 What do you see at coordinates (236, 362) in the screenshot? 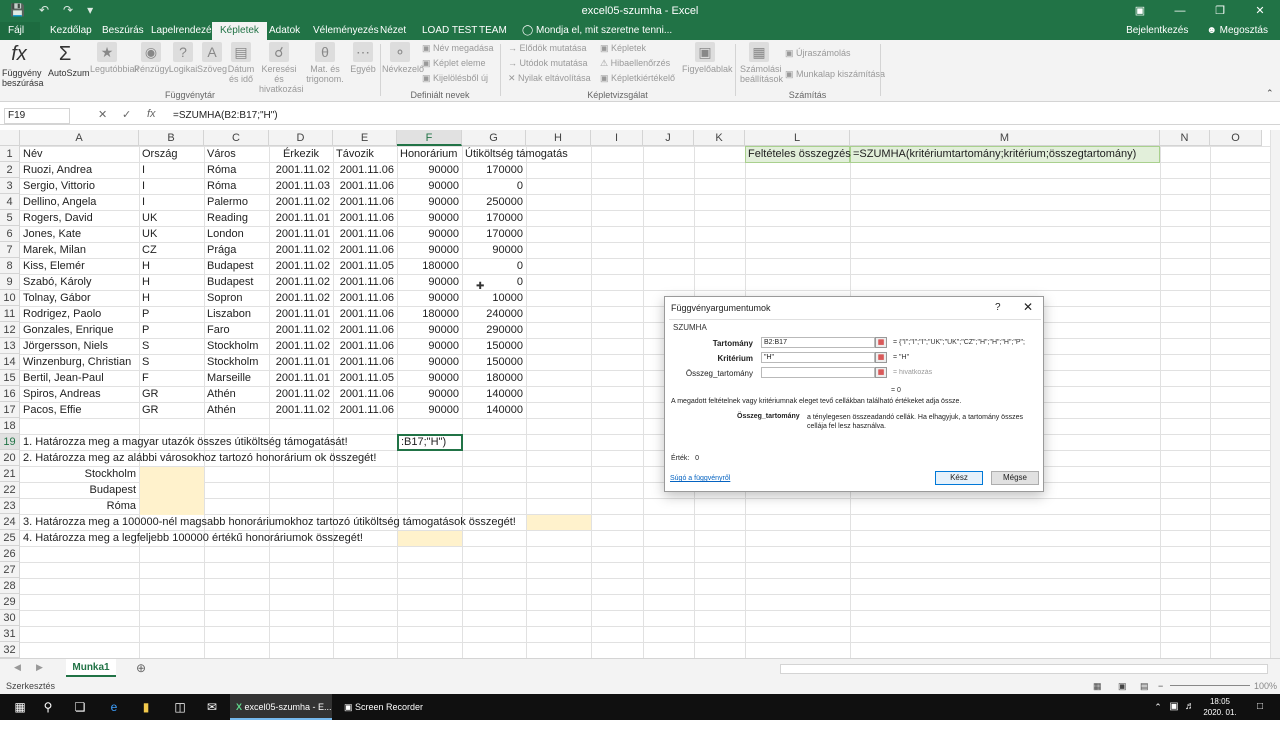
I see `cell-c14: Stockholm` at bounding box center [236, 362].